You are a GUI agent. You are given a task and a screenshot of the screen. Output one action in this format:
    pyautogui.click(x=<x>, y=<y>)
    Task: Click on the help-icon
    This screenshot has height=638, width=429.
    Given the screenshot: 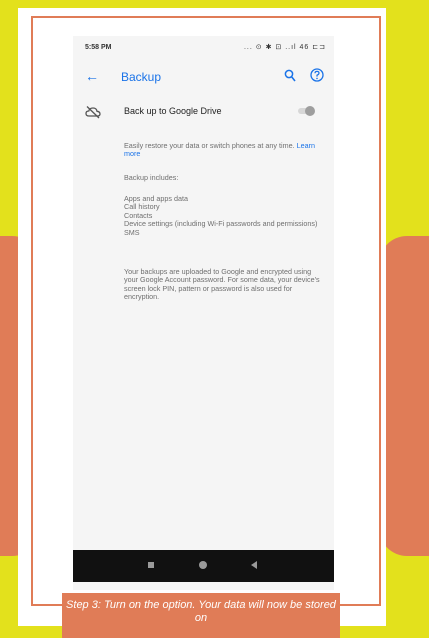 What is the action you would take?
    pyautogui.click(x=317, y=75)
    